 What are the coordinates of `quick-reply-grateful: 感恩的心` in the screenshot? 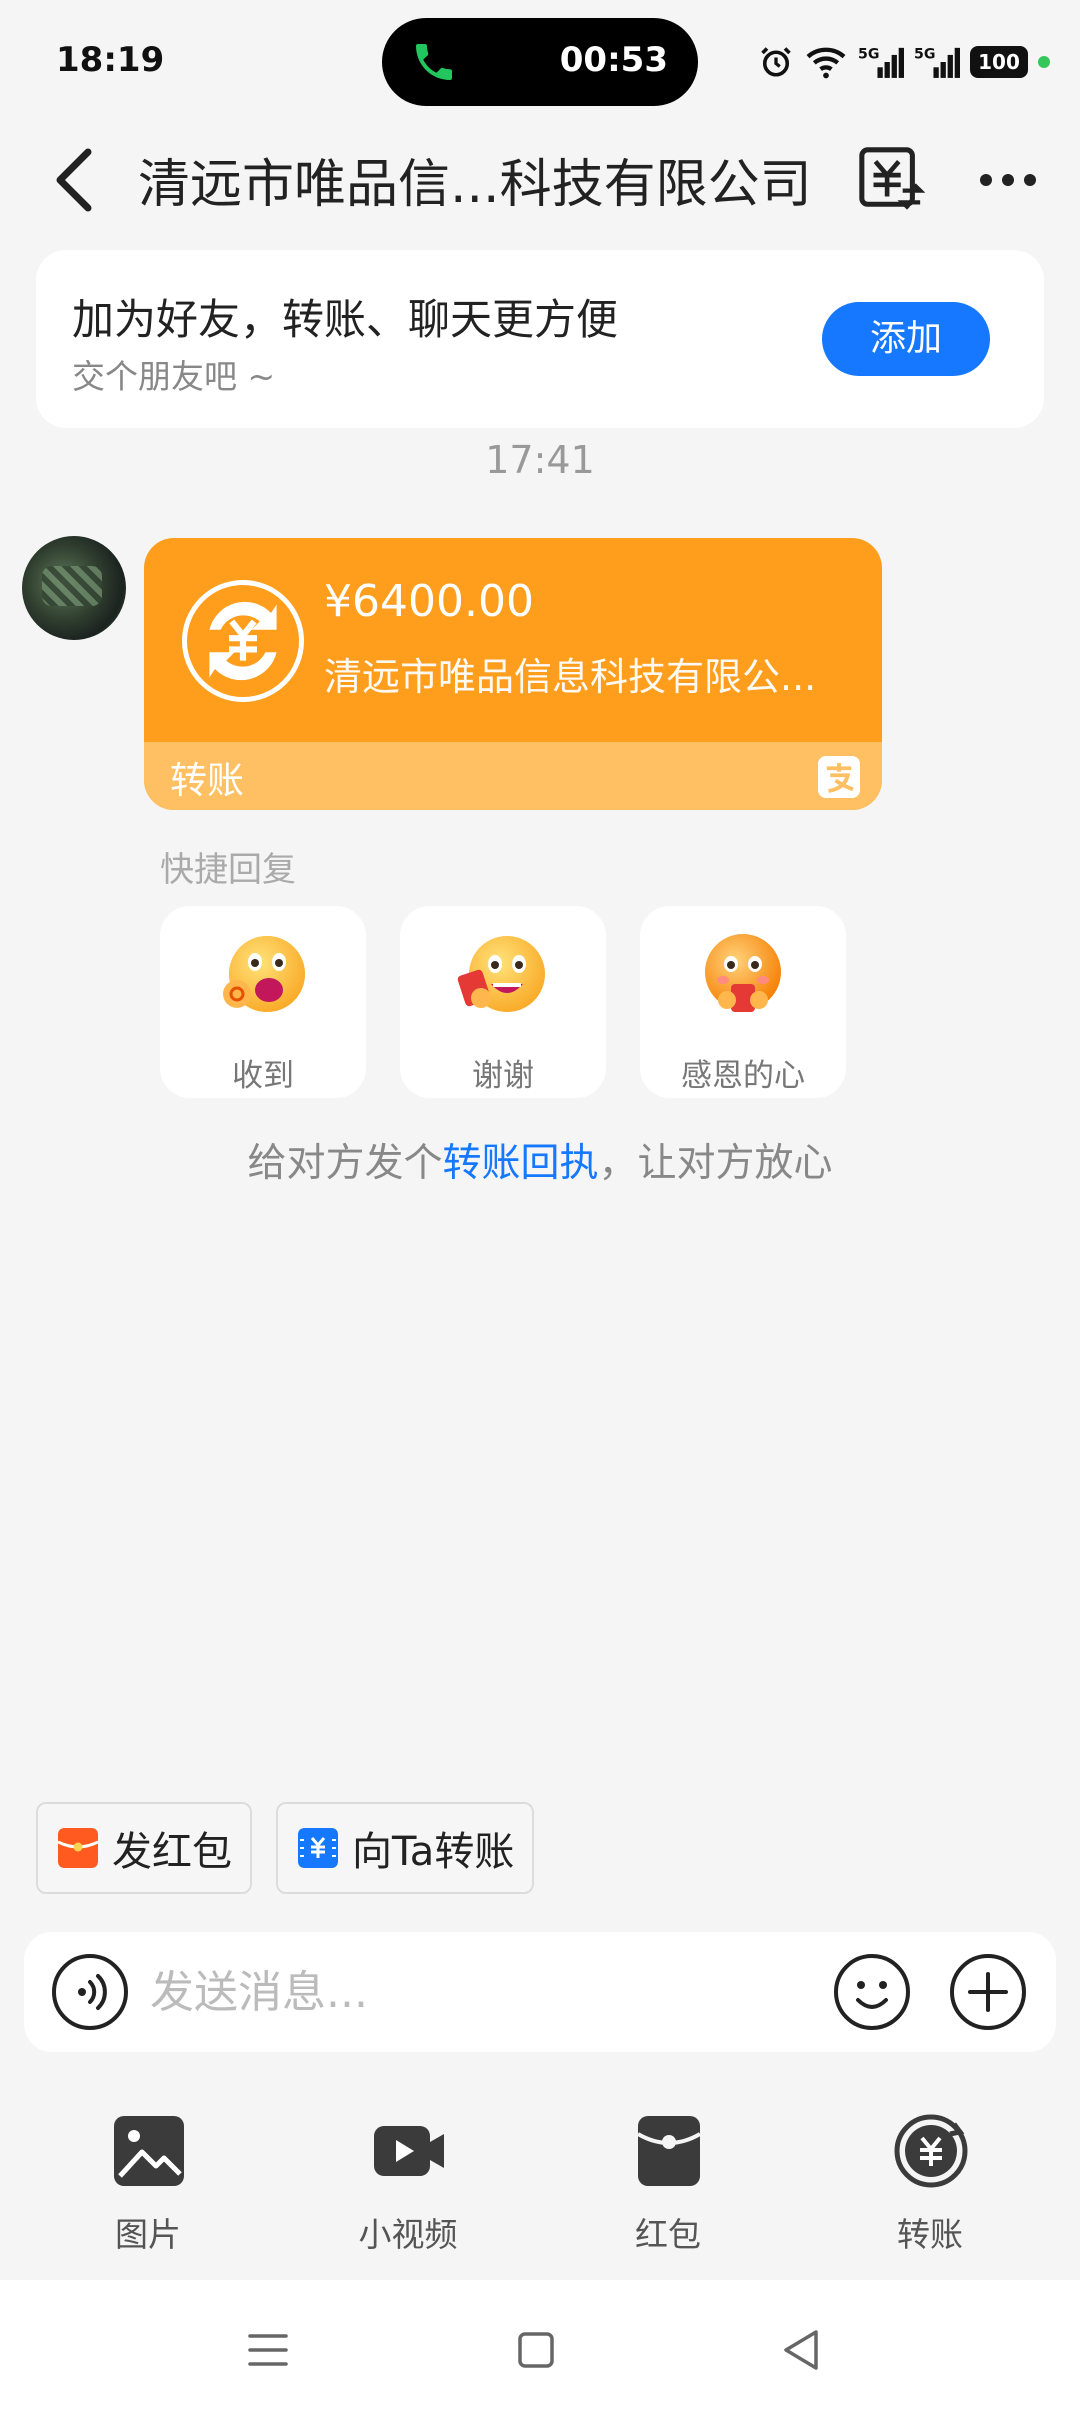 It's located at (743, 1002).